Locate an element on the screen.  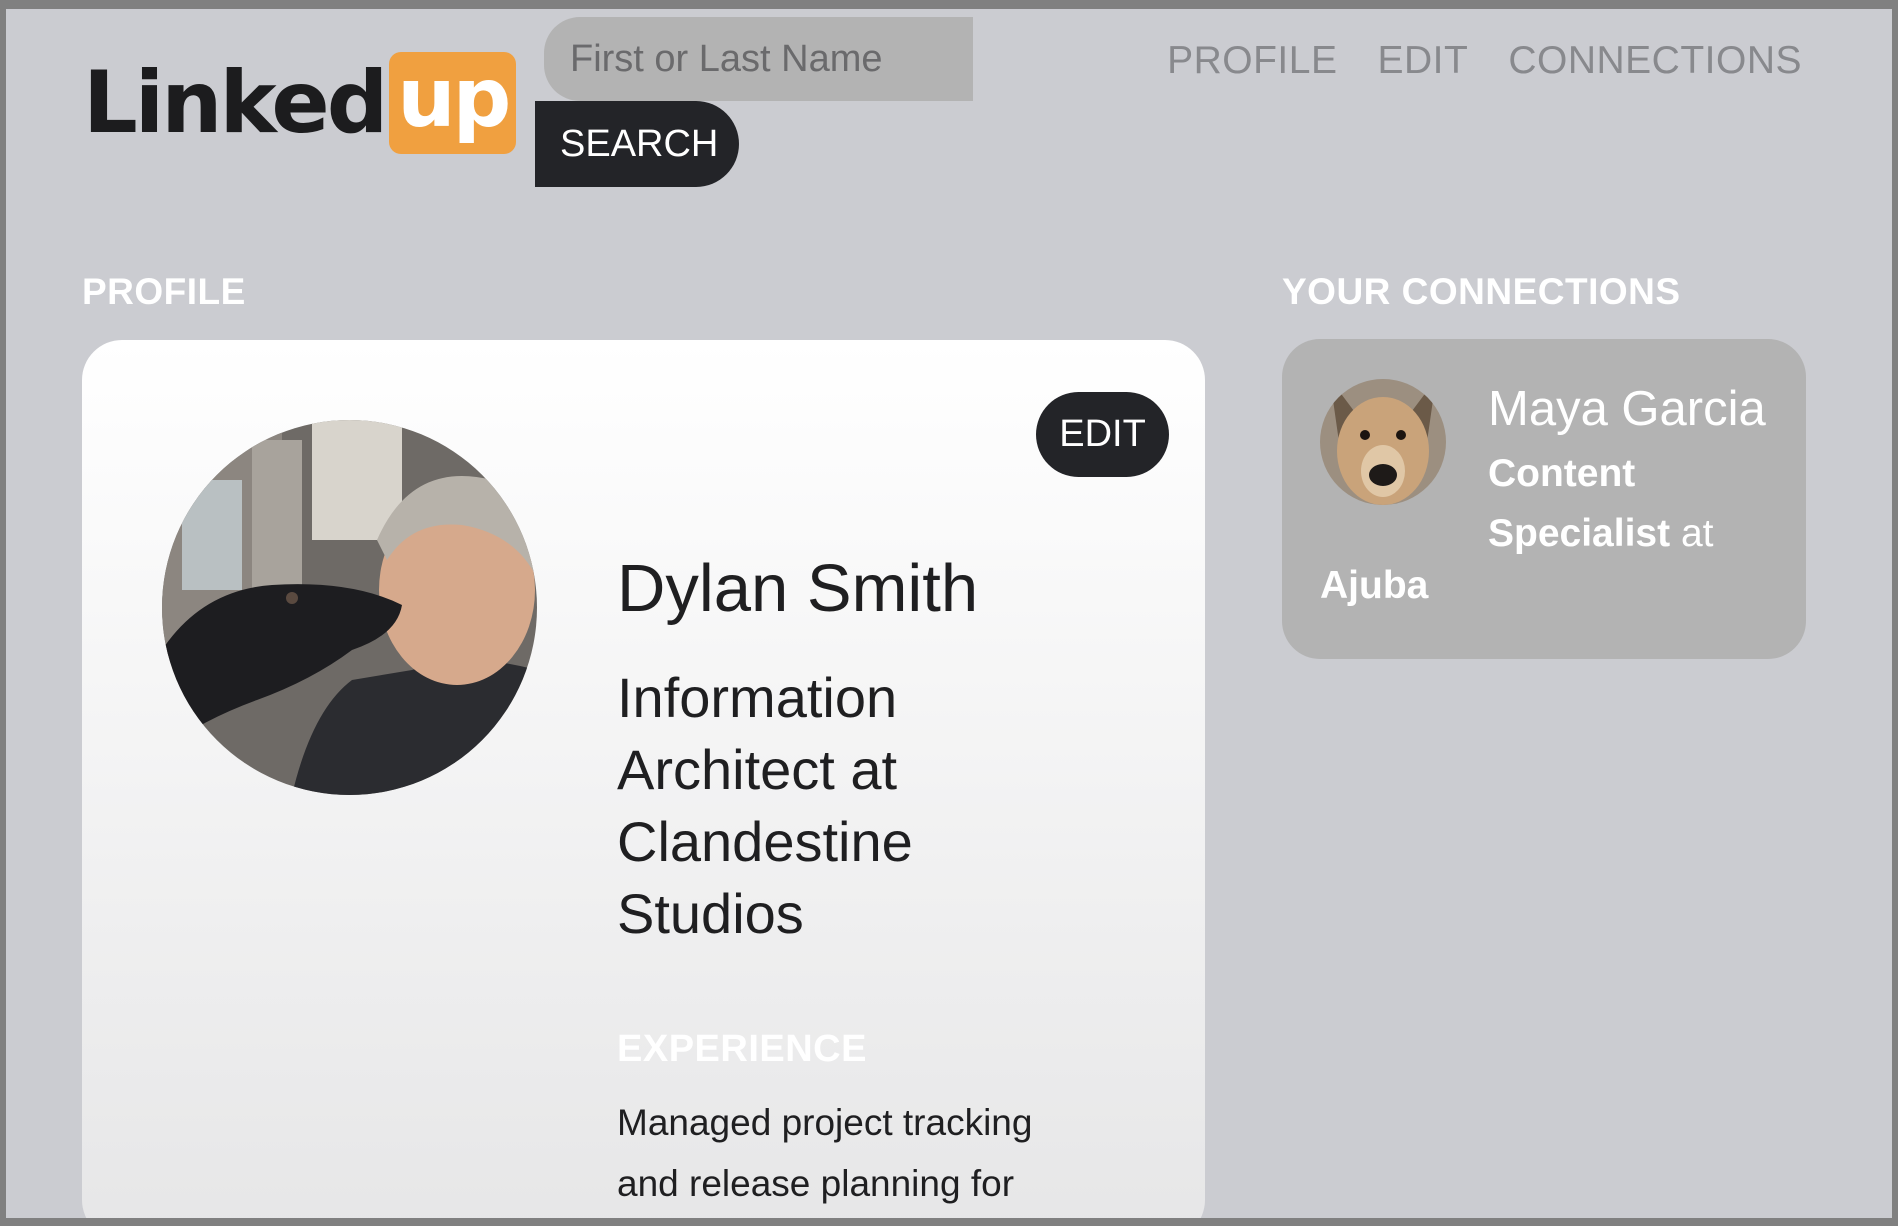
logo-text: Linked is located at coordinates (235, 103).